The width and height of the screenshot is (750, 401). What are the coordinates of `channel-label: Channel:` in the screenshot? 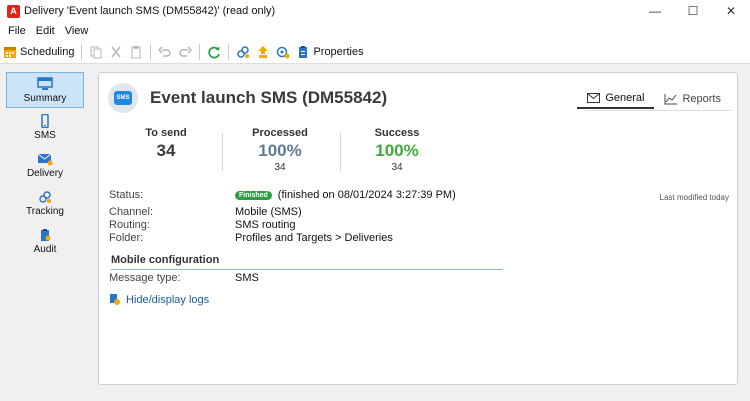 It's located at (131, 212).